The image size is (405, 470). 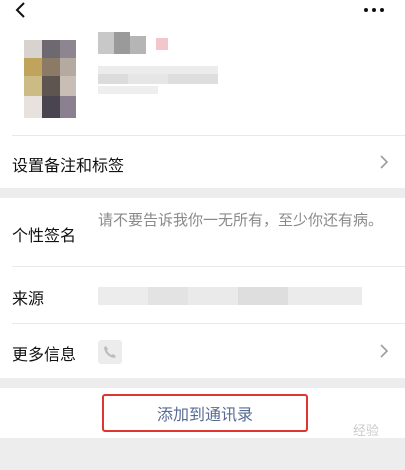 I want to click on source-row: 来源, so click(x=202, y=295).